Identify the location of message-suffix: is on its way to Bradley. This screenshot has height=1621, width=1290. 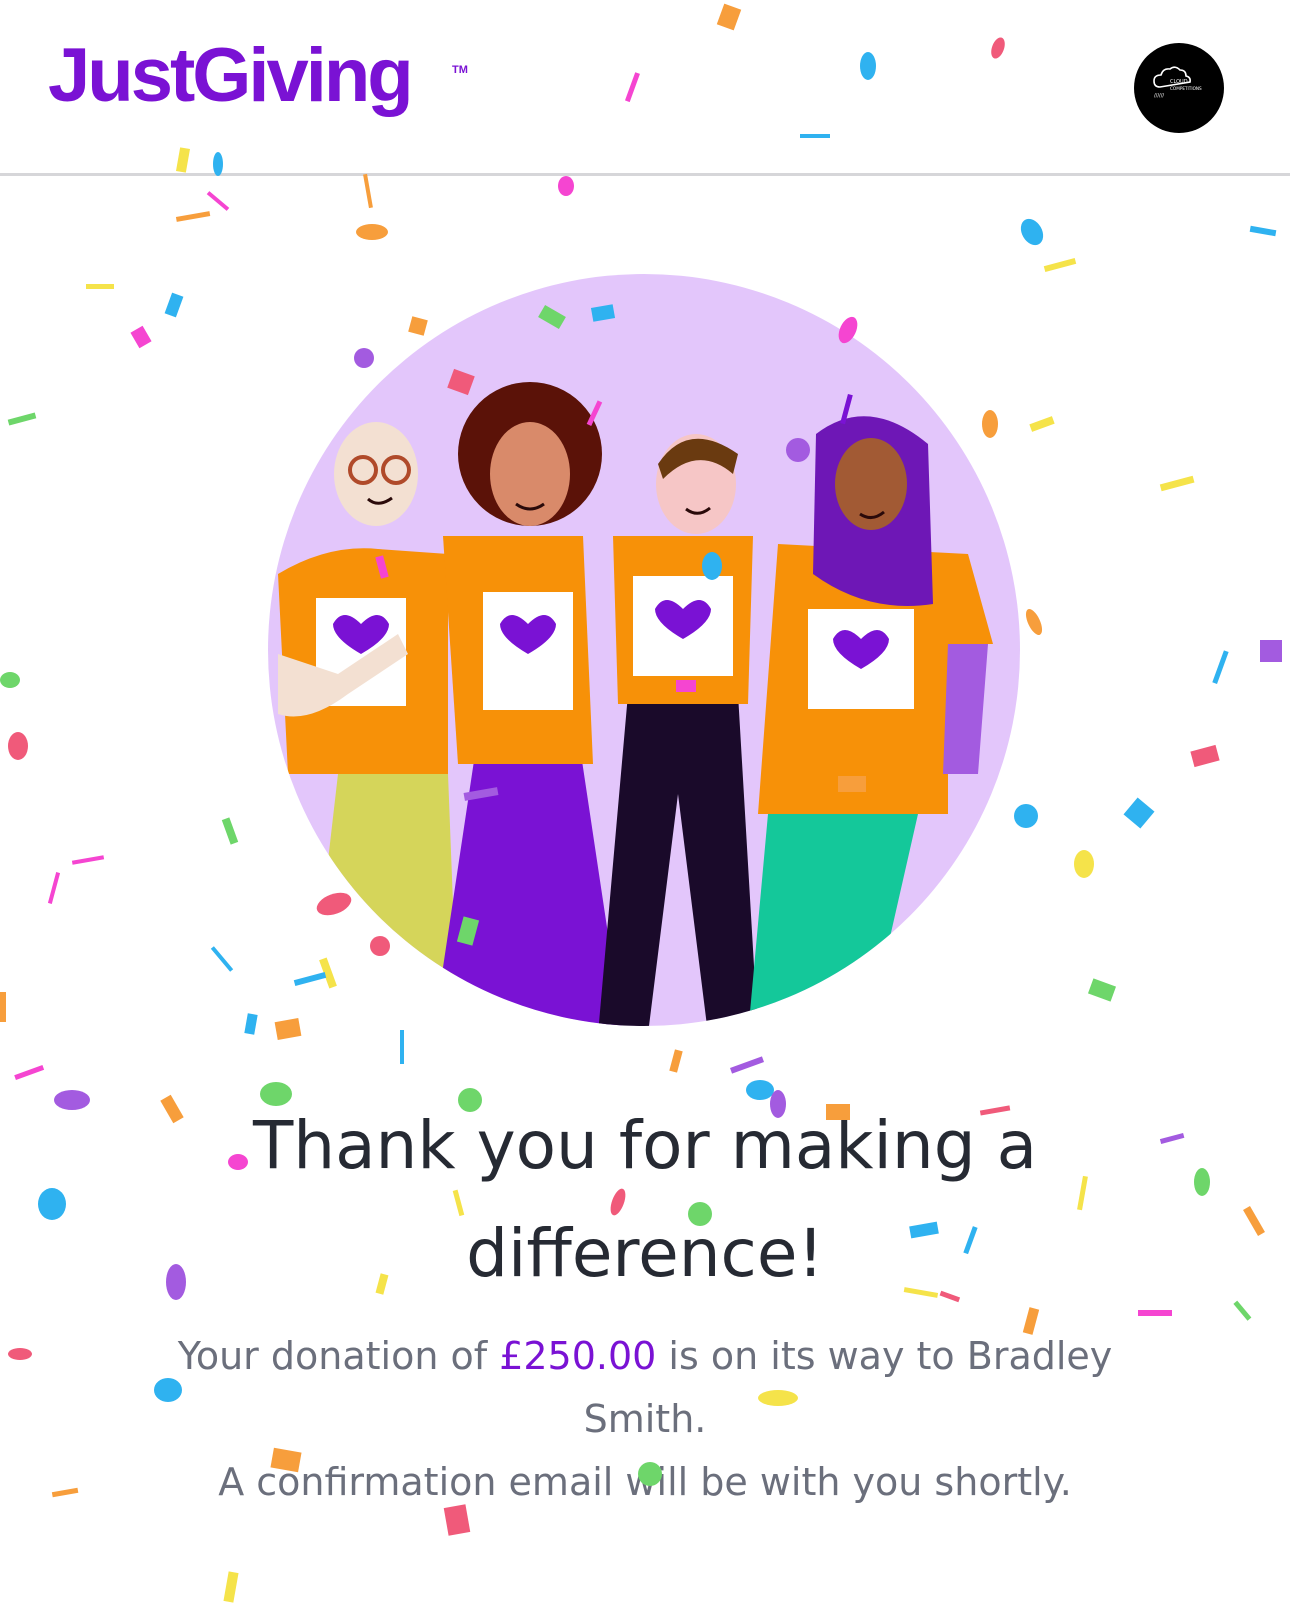
(884, 1356).